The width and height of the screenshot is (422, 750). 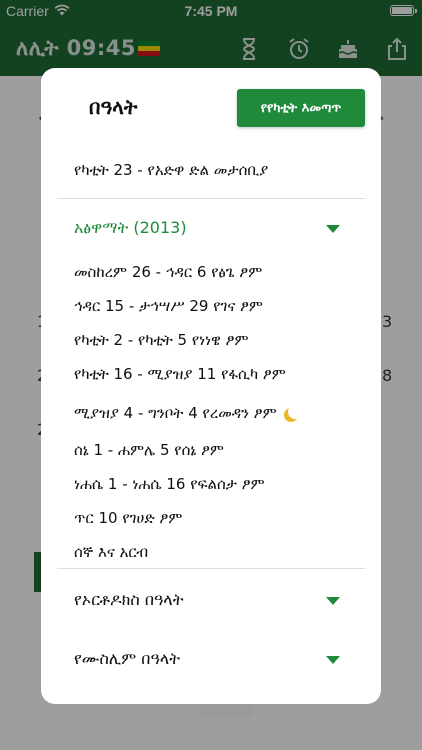 What do you see at coordinates (180, 374) in the screenshot?
I see `list-item: የካቲት 16 - ሚያዝያ 11 የፋሲካ ፆም` at bounding box center [180, 374].